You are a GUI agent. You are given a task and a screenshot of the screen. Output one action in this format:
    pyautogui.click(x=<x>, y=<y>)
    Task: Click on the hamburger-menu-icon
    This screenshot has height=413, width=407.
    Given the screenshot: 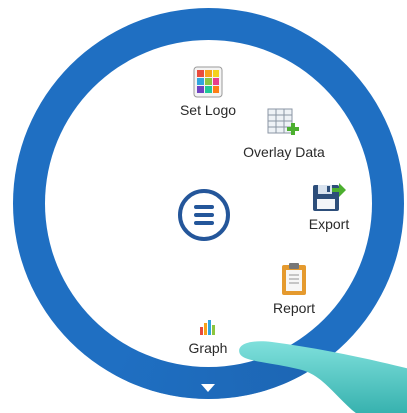 What is the action you would take?
    pyautogui.click(x=204, y=207)
    